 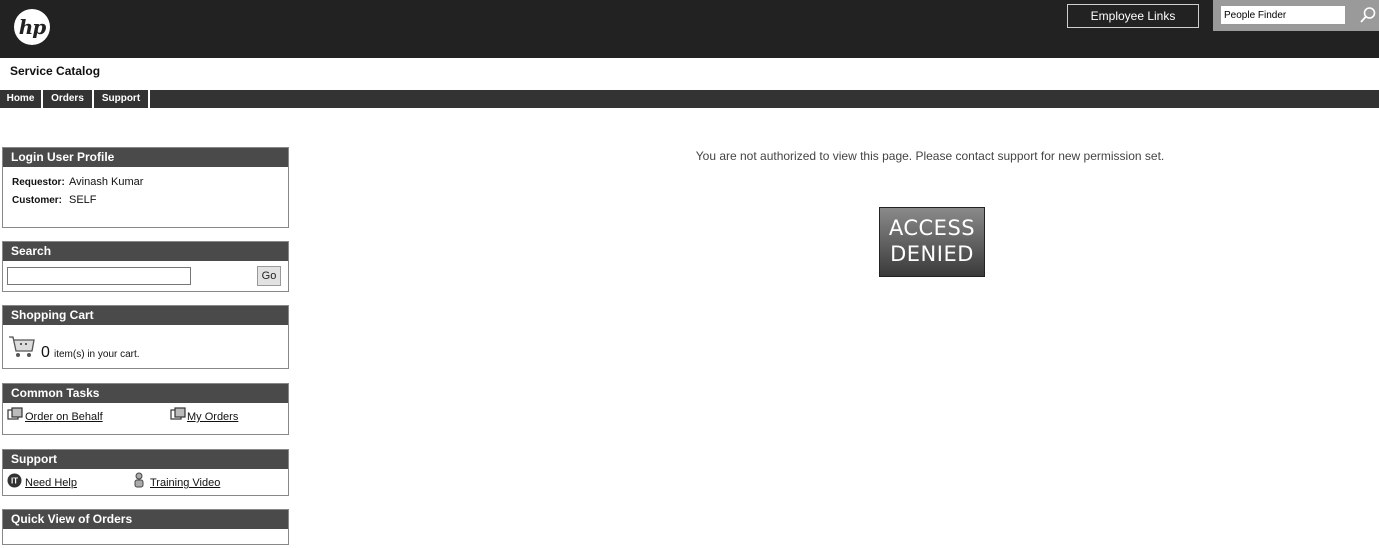 What do you see at coordinates (38, 182) in the screenshot?
I see `requestor-label: Requestor:` at bounding box center [38, 182].